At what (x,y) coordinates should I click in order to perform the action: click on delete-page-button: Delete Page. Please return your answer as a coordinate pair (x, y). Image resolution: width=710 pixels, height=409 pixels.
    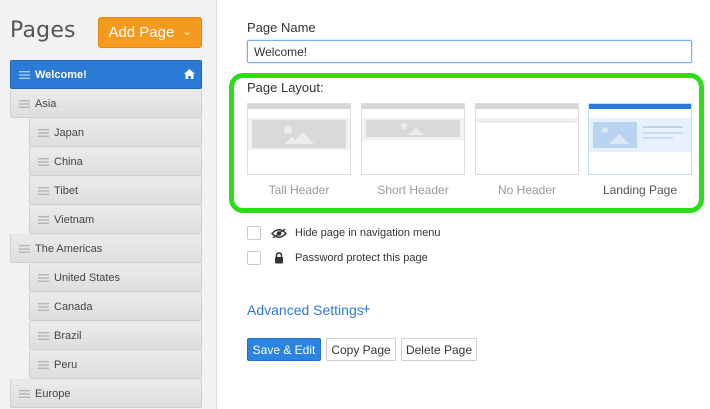
    Looking at the image, I should click on (439, 349).